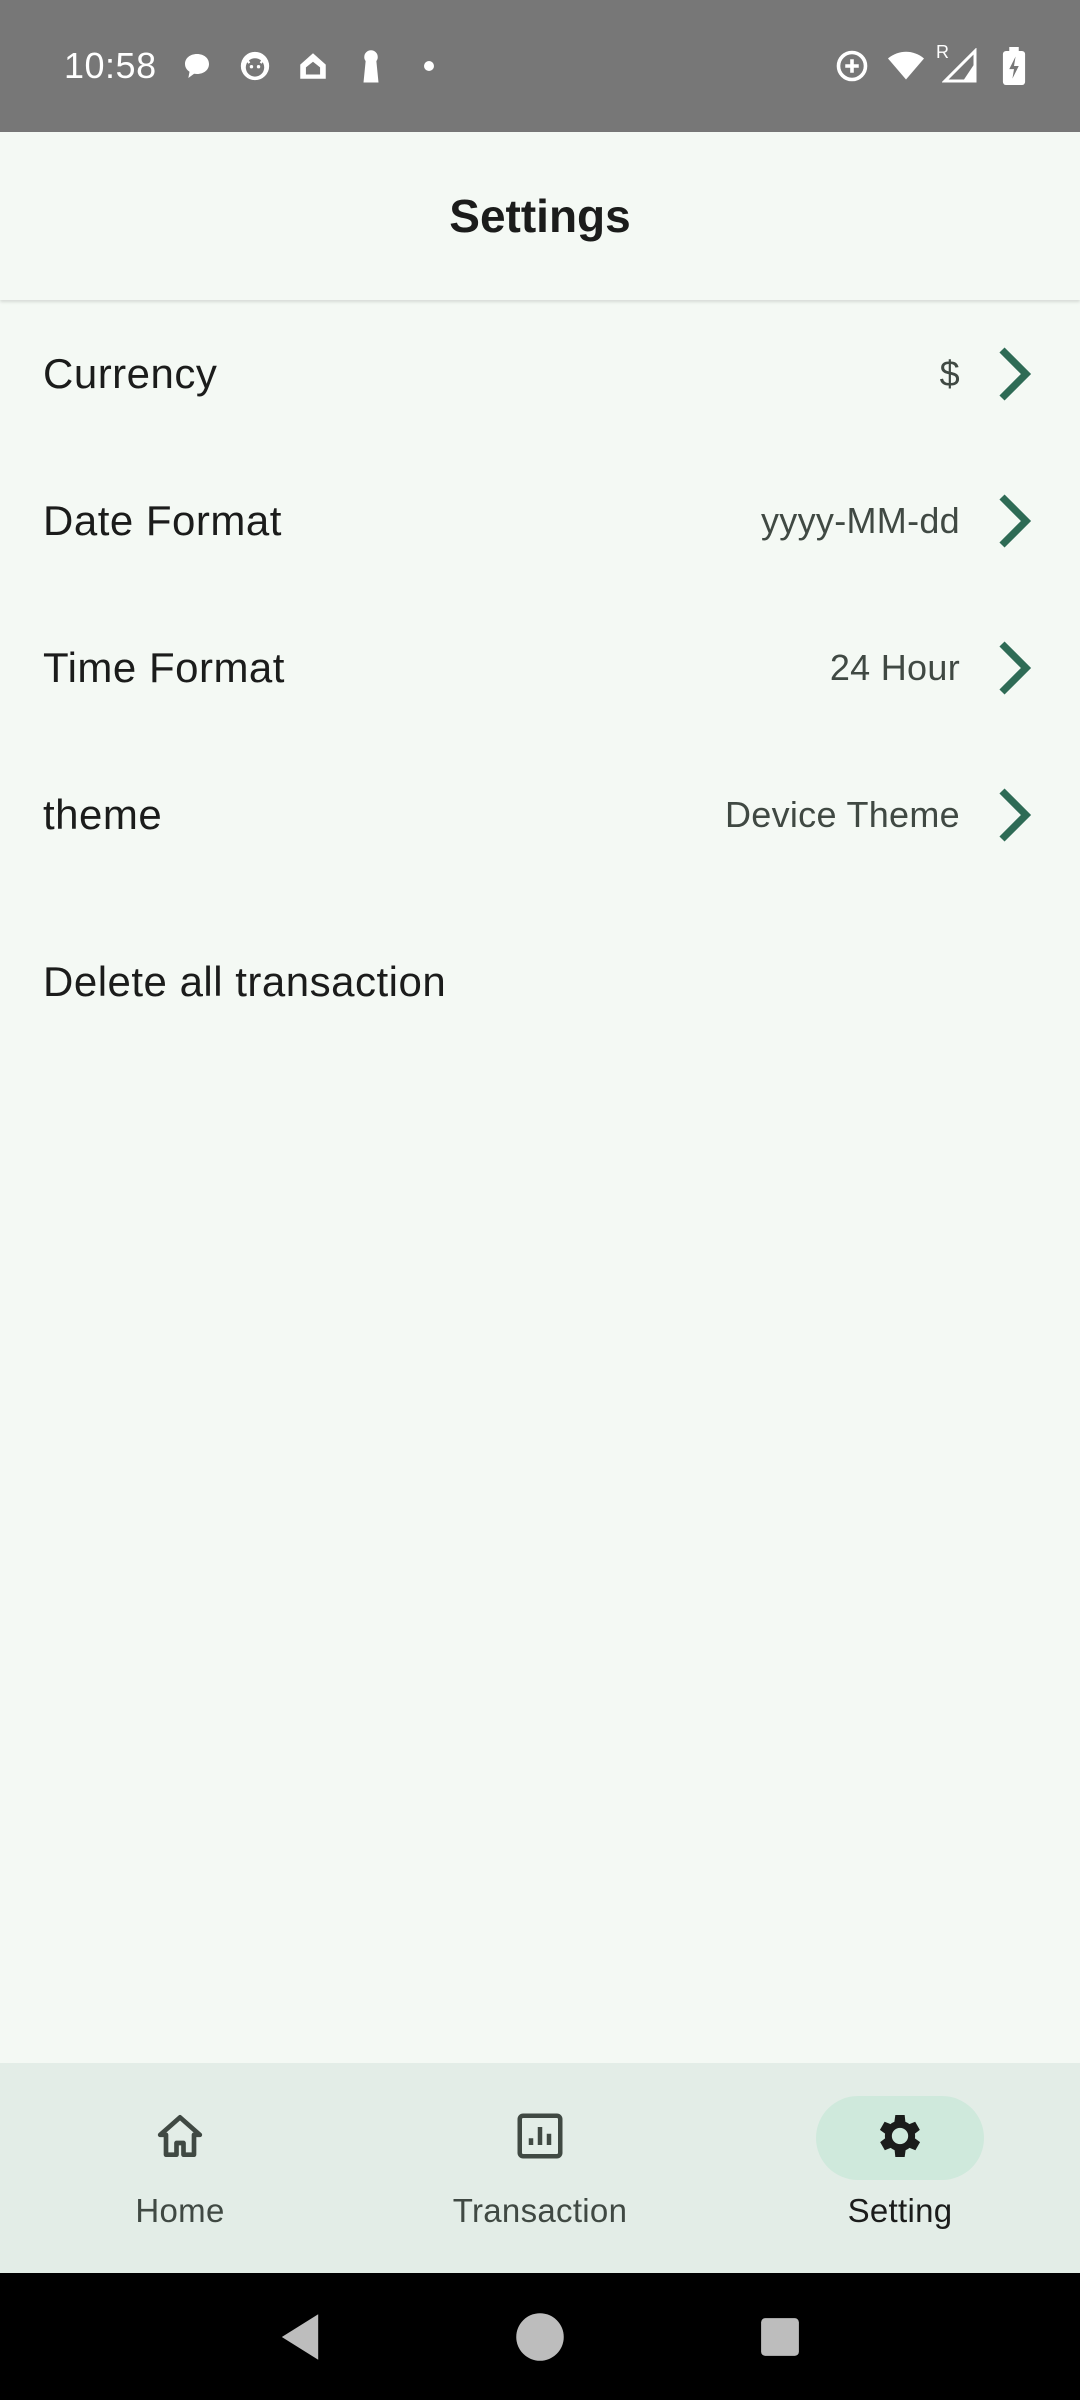 The width and height of the screenshot is (1080, 2400). Describe the element at coordinates (957, 63) in the screenshot. I see `signal-icon: R` at that location.